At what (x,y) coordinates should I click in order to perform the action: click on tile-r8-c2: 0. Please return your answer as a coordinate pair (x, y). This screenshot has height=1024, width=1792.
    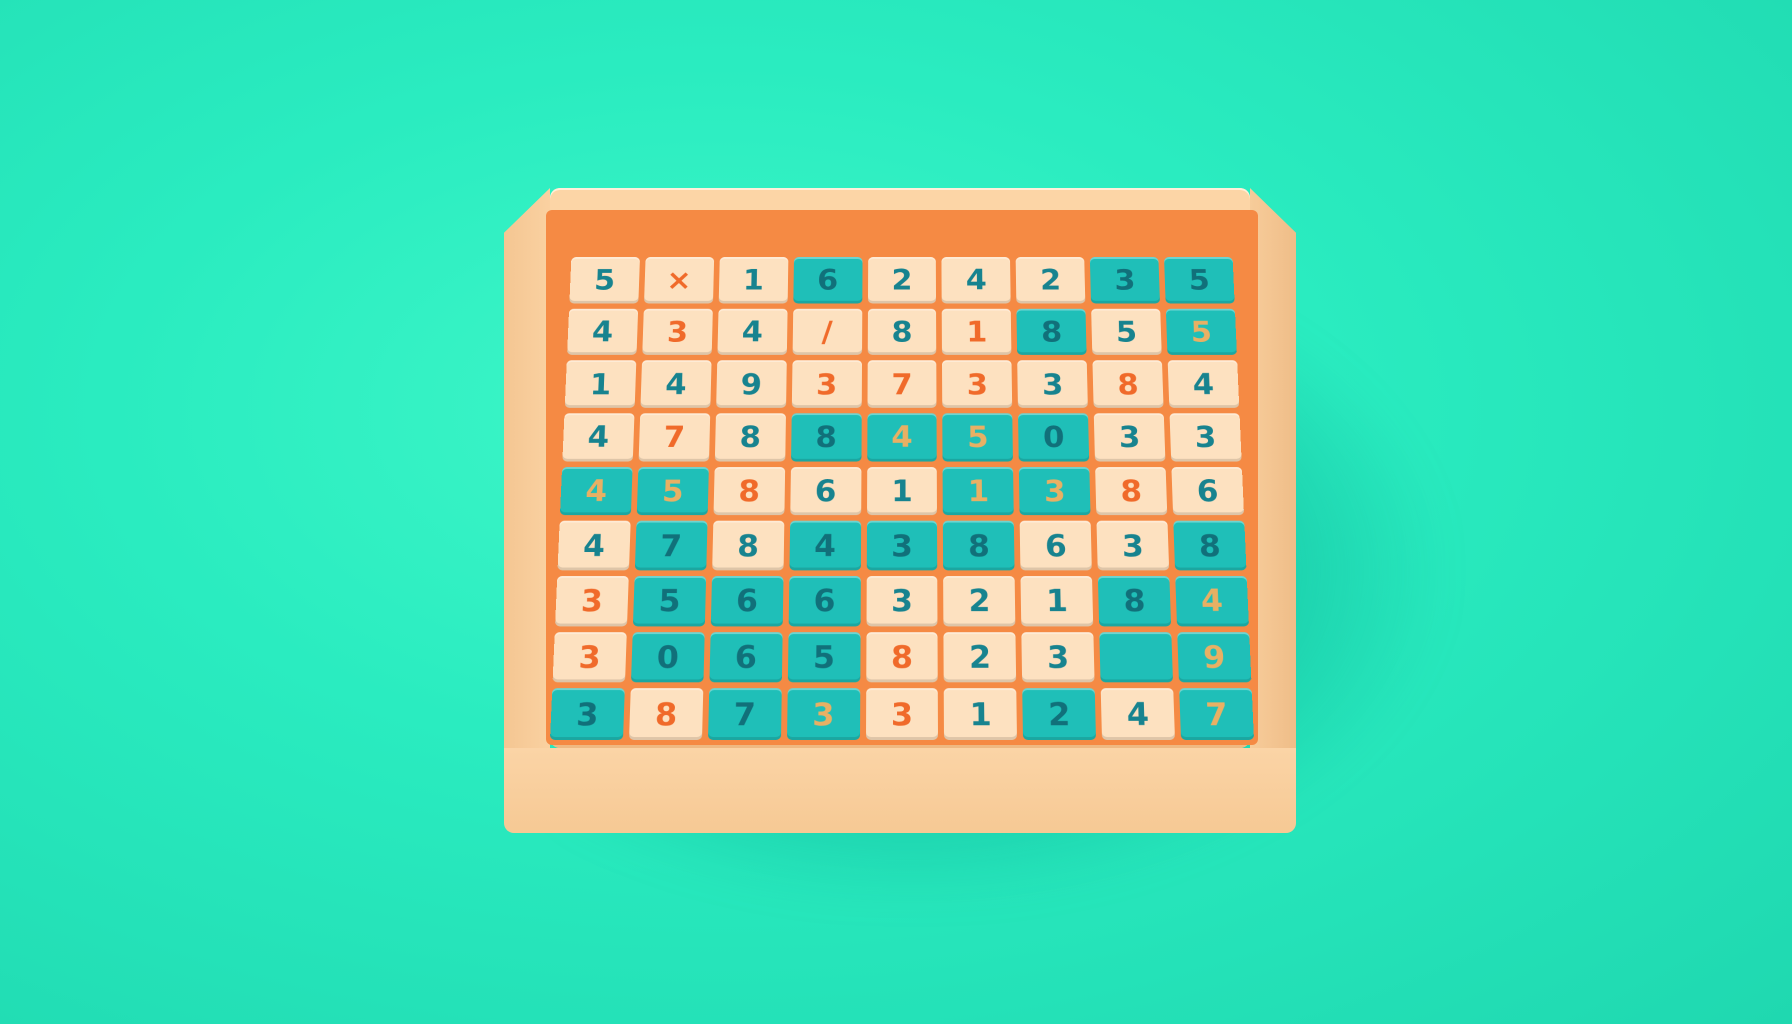
    Looking at the image, I should click on (668, 657).